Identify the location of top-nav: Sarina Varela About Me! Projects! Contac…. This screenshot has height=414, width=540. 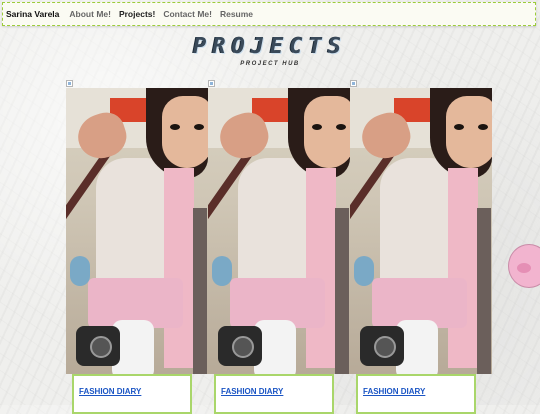
(269, 14).